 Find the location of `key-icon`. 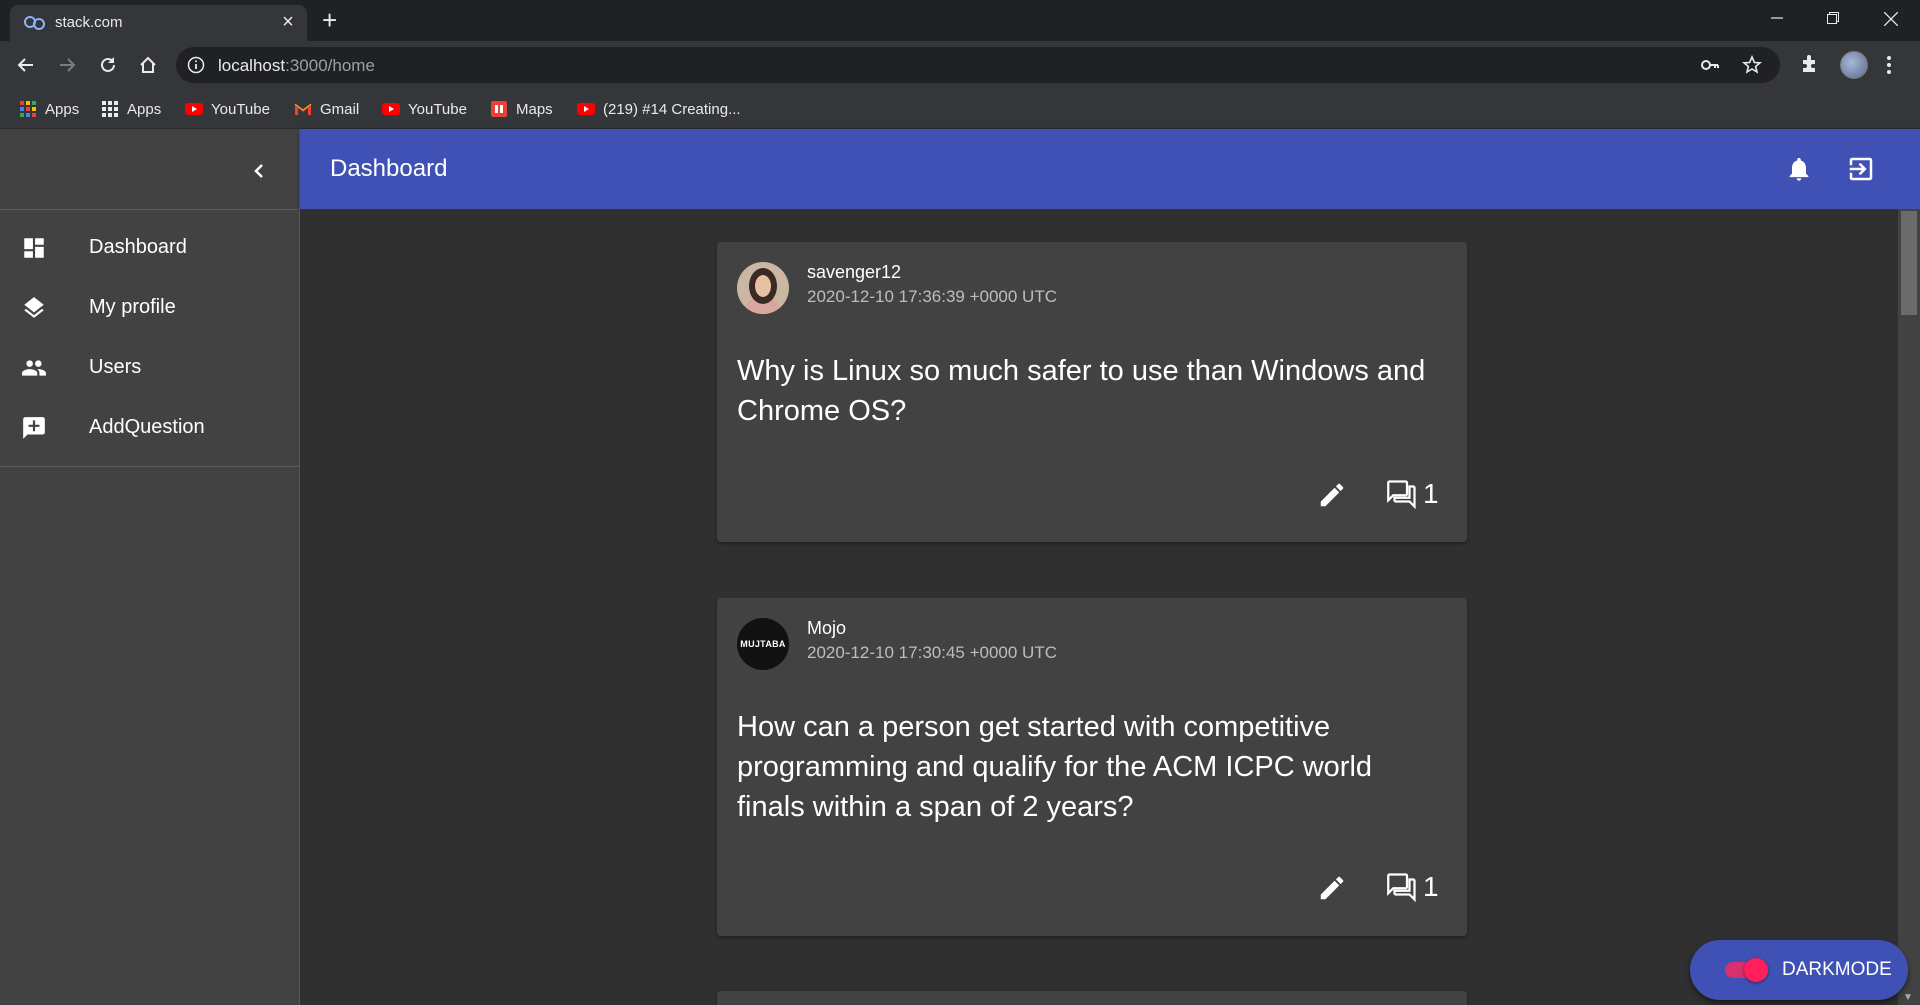

key-icon is located at coordinates (1710, 65).